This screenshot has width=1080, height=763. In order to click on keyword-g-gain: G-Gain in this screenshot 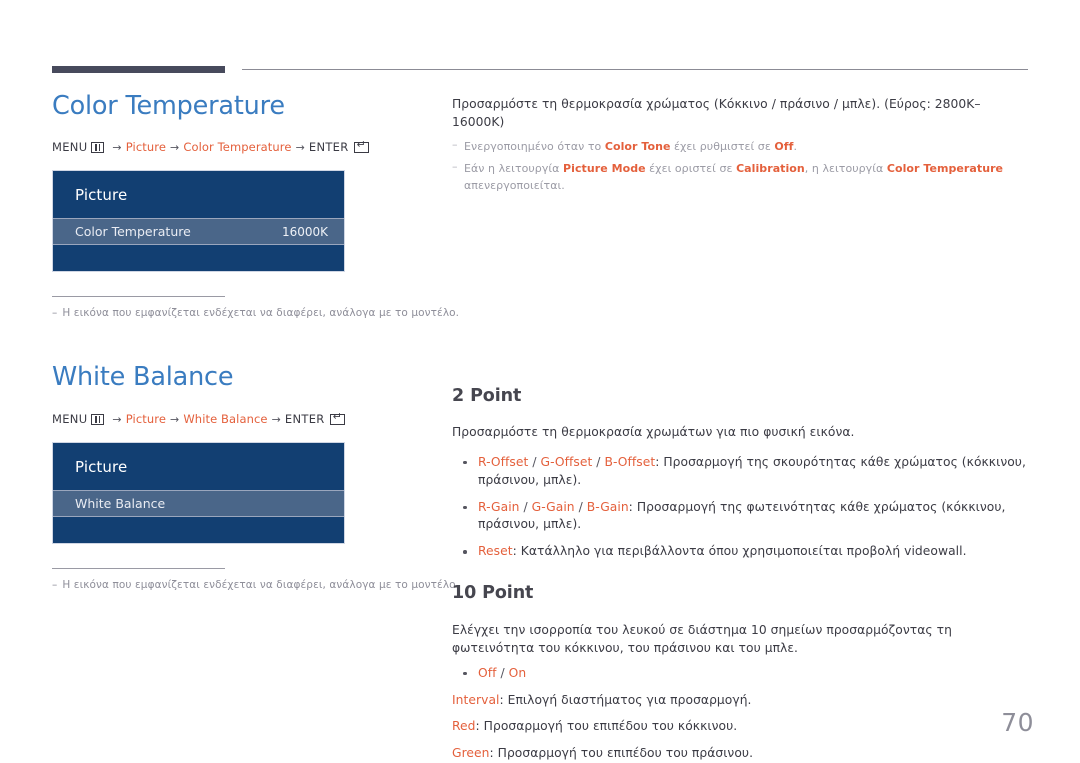, I will do `click(553, 506)`.